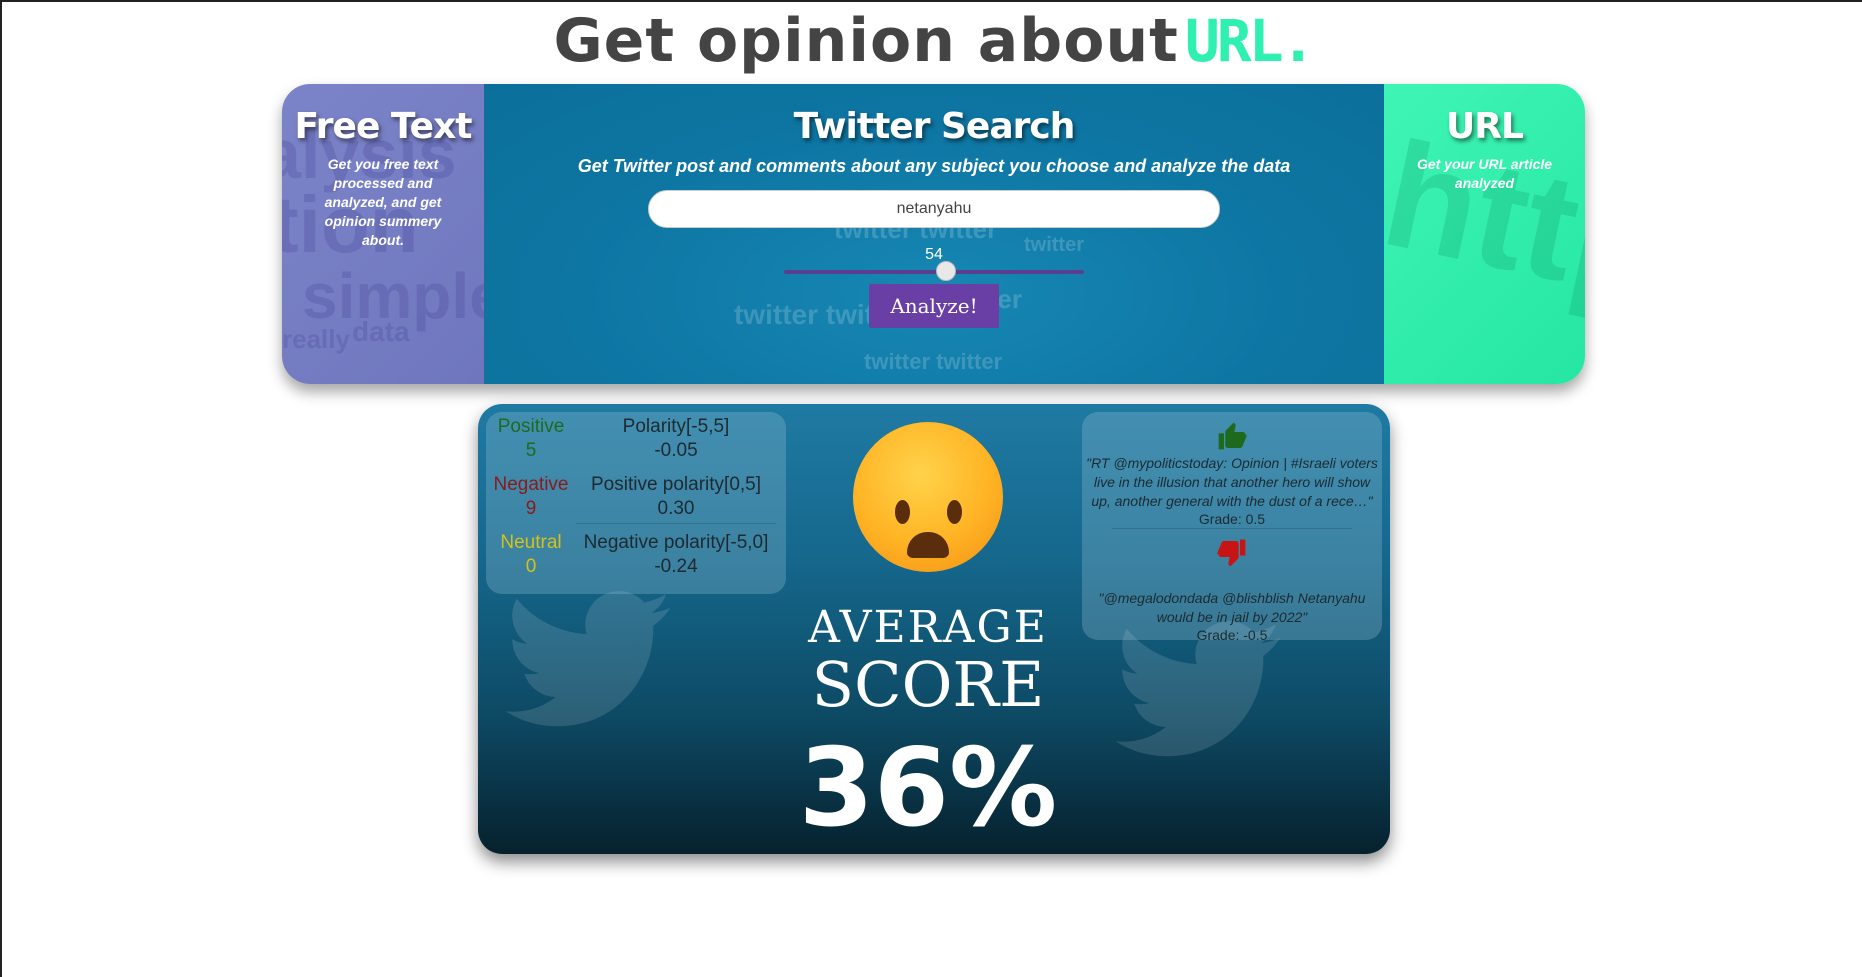 This screenshot has height=977, width=1862. Describe the element at coordinates (531, 566) in the screenshot. I see `neutral-count: 0` at that location.